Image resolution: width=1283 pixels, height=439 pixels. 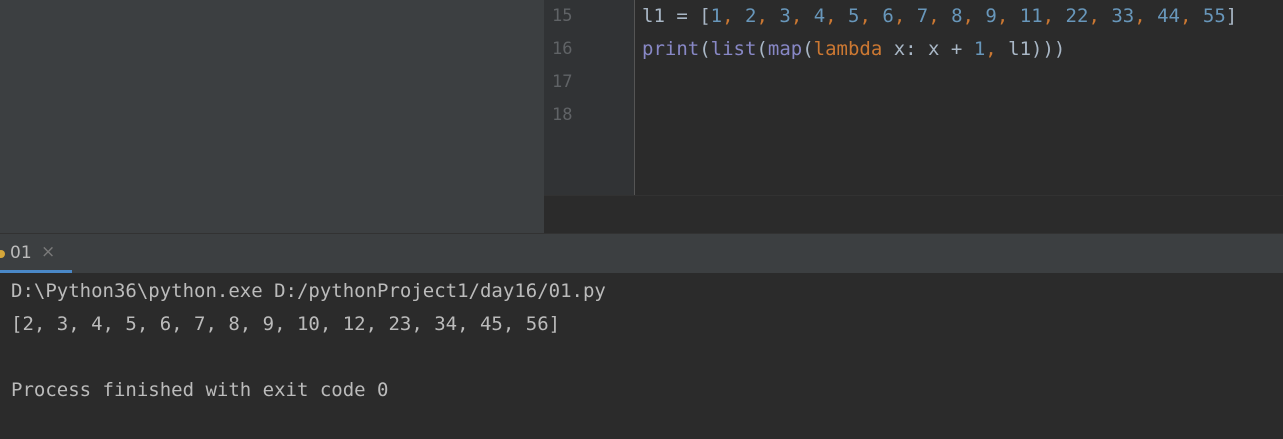 What do you see at coordinates (1048, 49) in the screenshot?
I see `paren-token: )))` at bounding box center [1048, 49].